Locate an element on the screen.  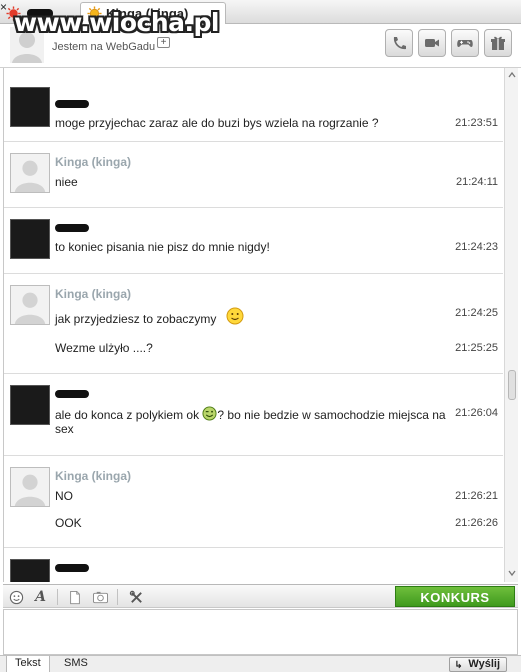
phone-icon is located at coordinates (399, 43).